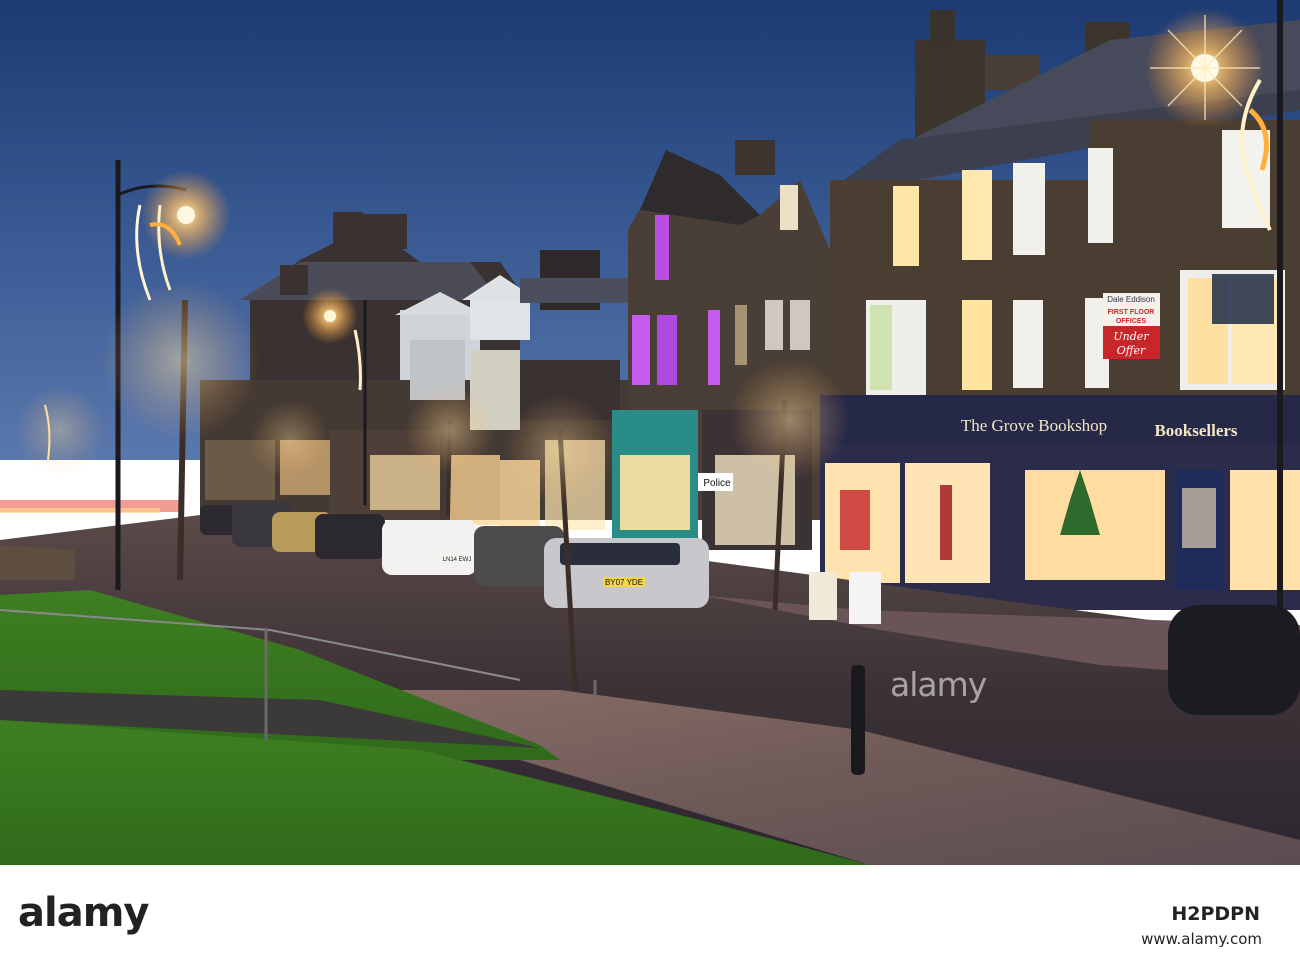  I want to click on website-link: www.alamy.com, so click(1201, 939).